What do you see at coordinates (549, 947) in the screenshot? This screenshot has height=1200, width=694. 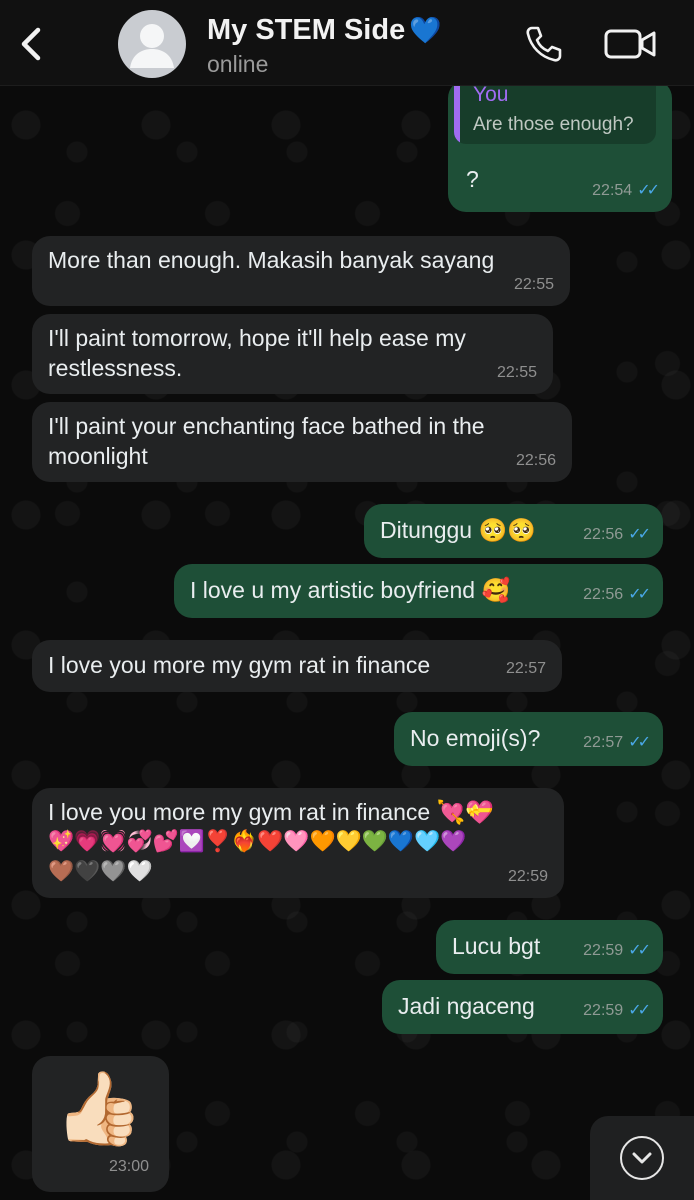 I see `message-bubble-outgoing: Lucu bgt 22:59 ✓✓` at bounding box center [549, 947].